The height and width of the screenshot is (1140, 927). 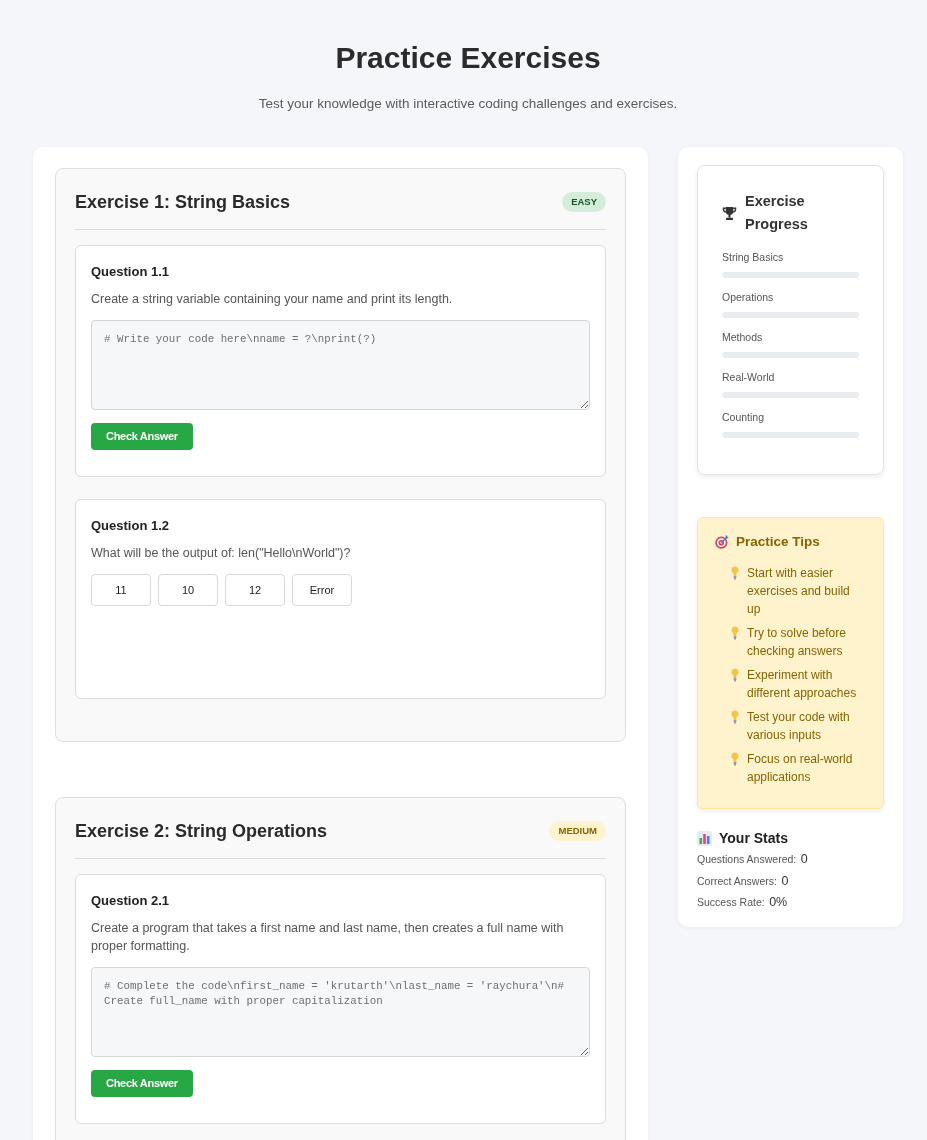 What do you see at coordinates (328, 937) in the screenshot?
I see `question-prompt: Create a program that takes a first name and last name, then creates a full name with proper formatting.` at bounding box center [328, 937].